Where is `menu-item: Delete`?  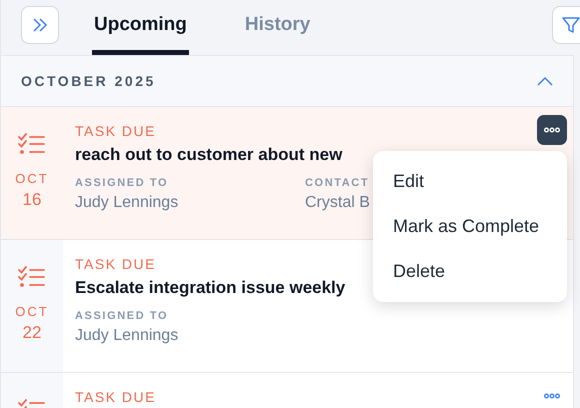
menu-item: Delete is located at coordinates (470, 271).